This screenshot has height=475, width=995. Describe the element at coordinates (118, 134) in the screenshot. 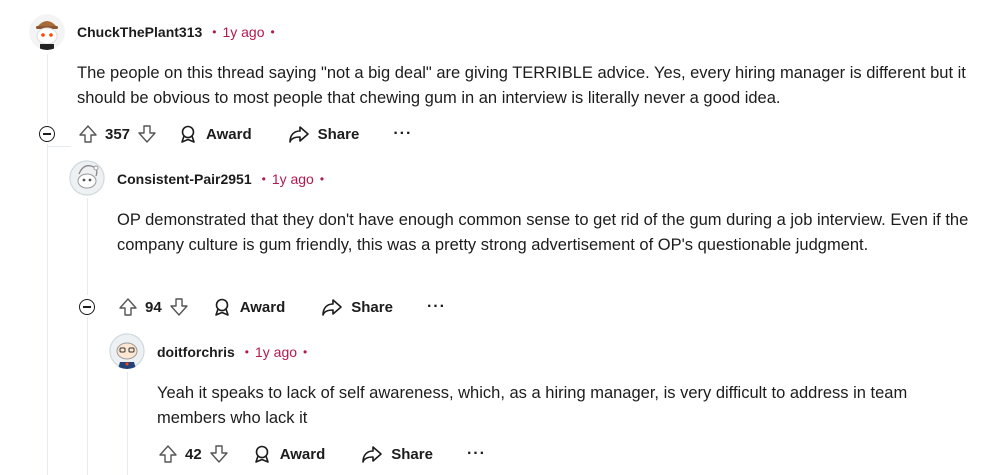

I see `vote-score: 357` at that location.